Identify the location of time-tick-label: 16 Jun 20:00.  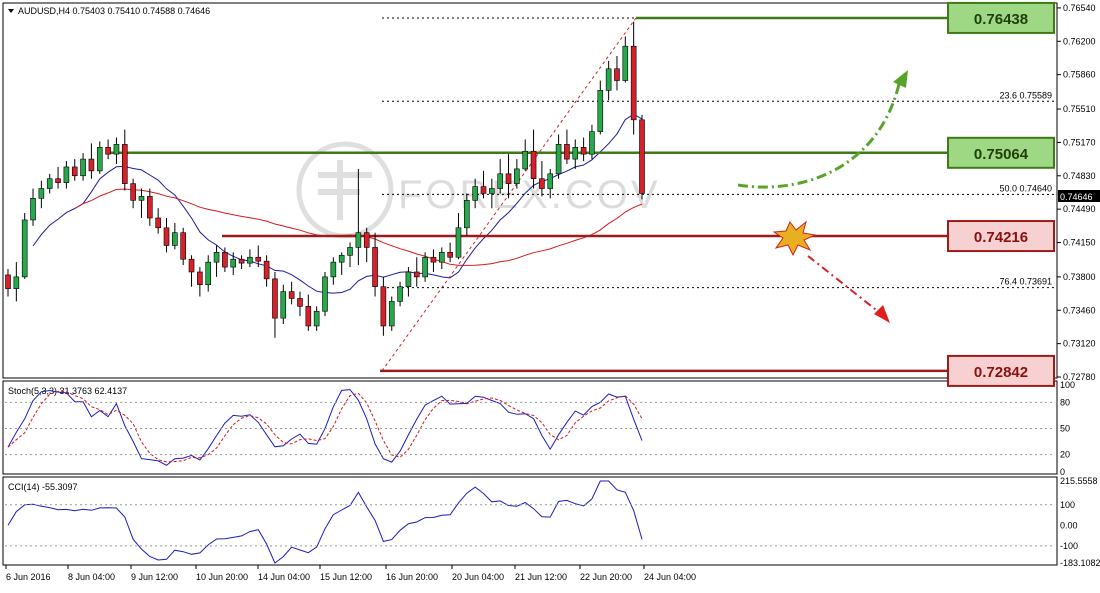
(412, 577).